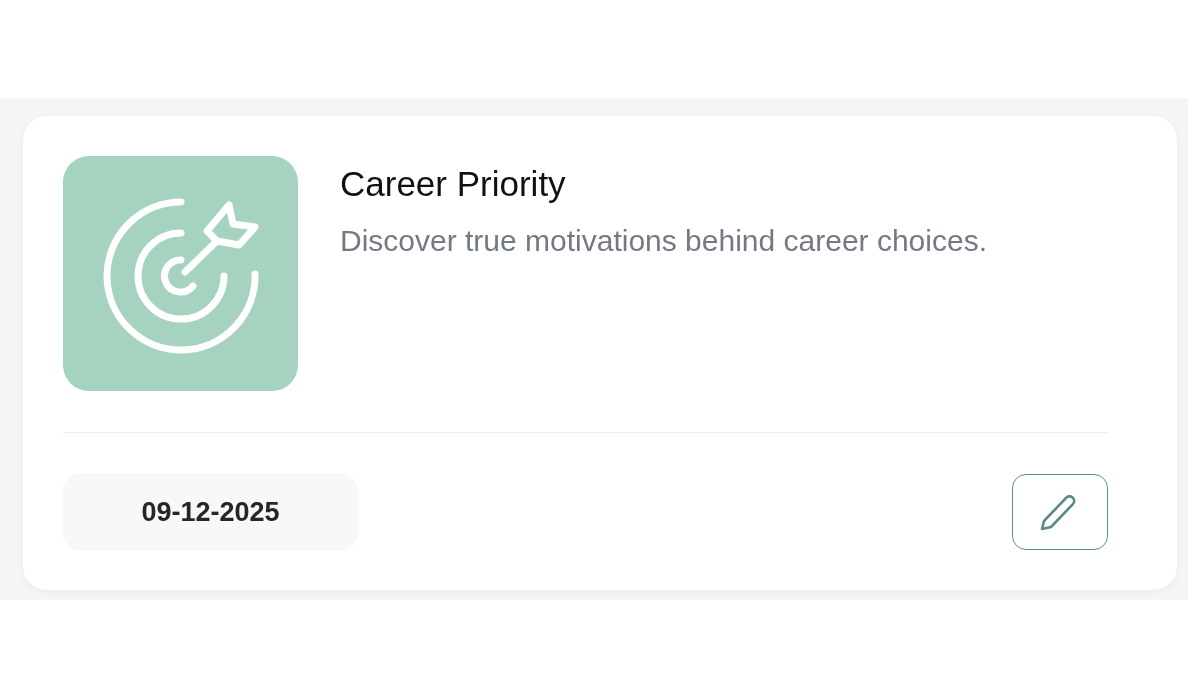  What do you see at coordinates (210, 512) in the screenshot?
I see `date-tag: 09-12-2025` at bounding box center [210, 512].